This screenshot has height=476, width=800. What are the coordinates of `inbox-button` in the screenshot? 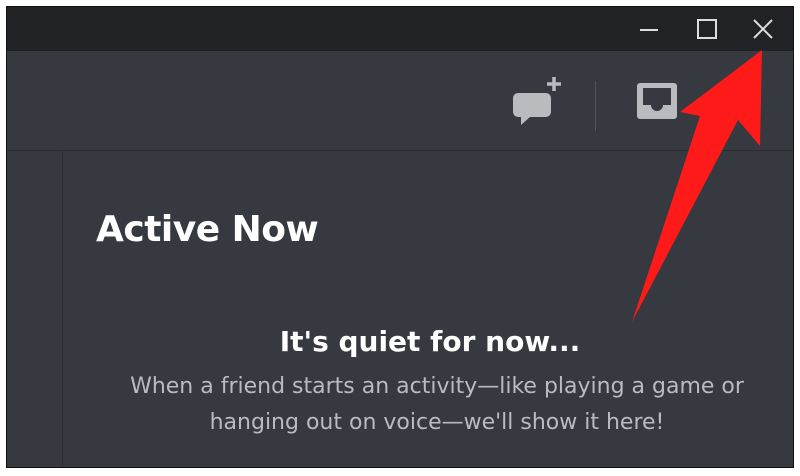 It's located at (657, 101).